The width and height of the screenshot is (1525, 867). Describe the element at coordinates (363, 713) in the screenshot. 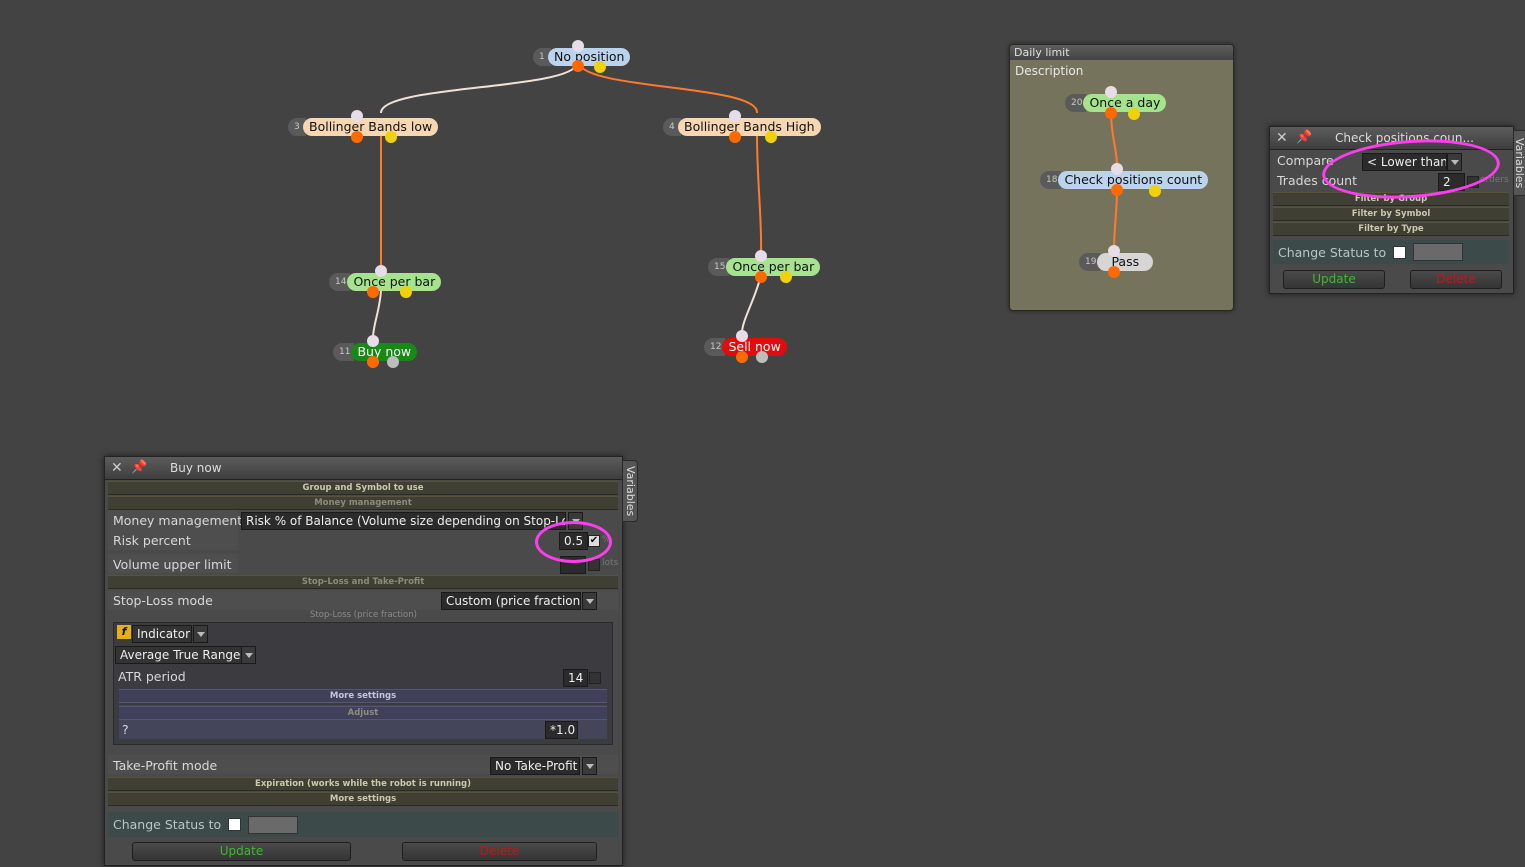

I see `adjust-label: Adjust` at that location.